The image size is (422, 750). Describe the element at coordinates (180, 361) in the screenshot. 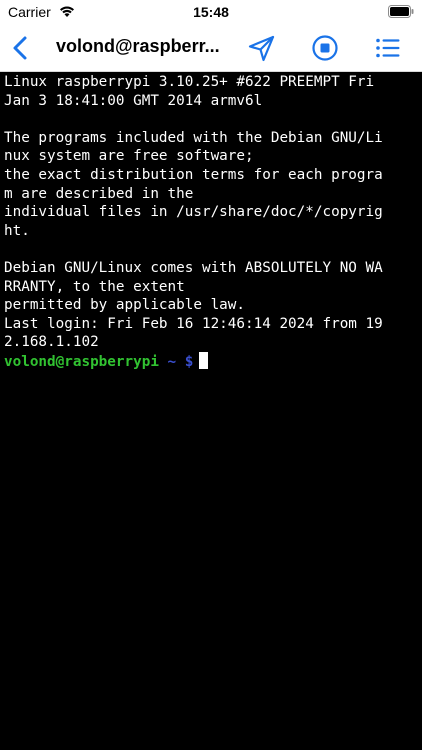

I see `prompt-path: ~ $` at that location.